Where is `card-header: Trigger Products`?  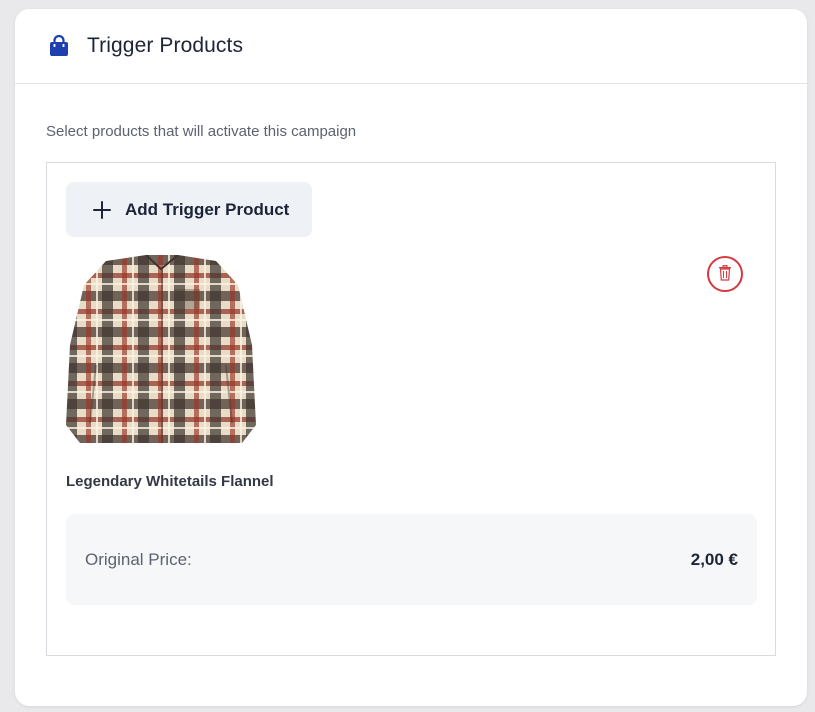
card-header: Trigger Products is located at coordinates (411, 46).